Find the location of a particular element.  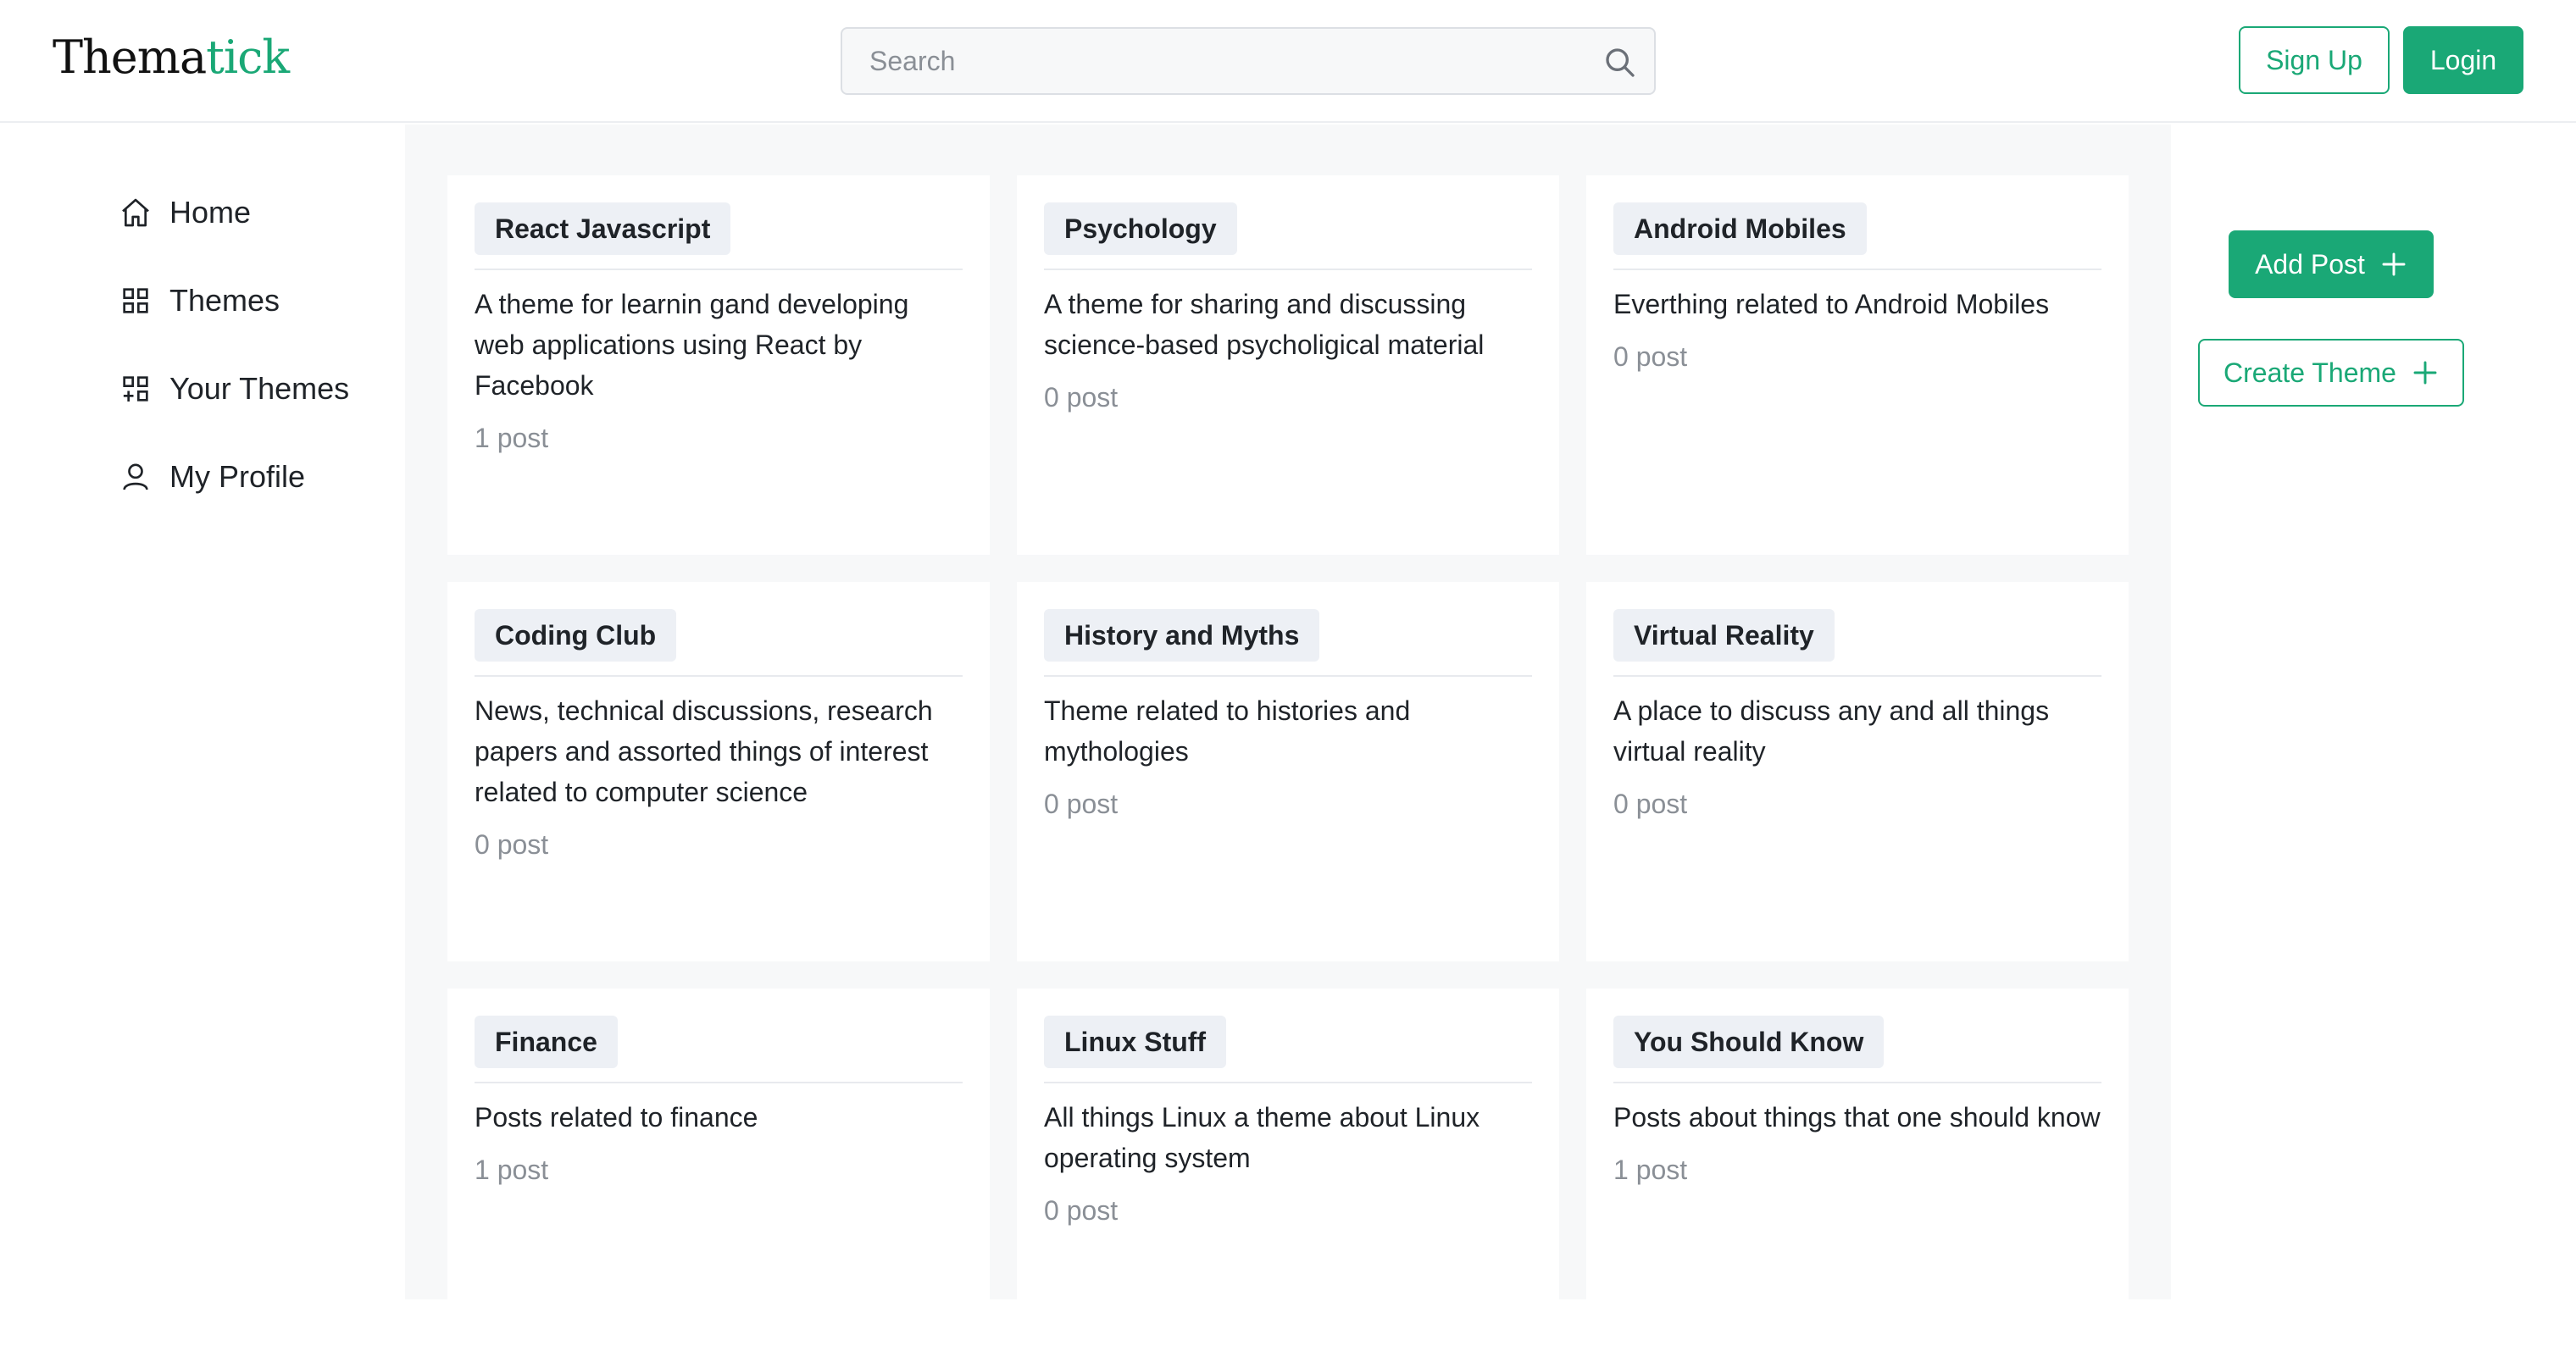

theme-tag: Coding Club is located at coordinates (576, 635).